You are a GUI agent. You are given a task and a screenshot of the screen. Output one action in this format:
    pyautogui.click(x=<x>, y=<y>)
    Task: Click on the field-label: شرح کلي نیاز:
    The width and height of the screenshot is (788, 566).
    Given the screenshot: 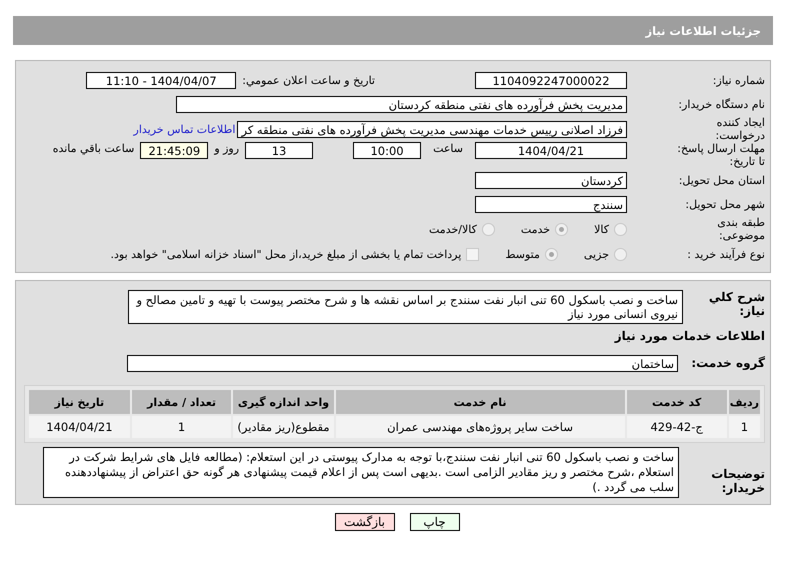 What is the action you would take?
    pyautogui.click(x=736, y=304)
    